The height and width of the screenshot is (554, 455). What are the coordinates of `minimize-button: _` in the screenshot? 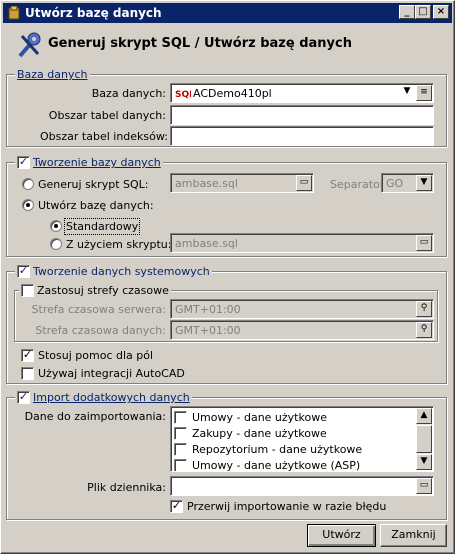 It's located at (407, 12).